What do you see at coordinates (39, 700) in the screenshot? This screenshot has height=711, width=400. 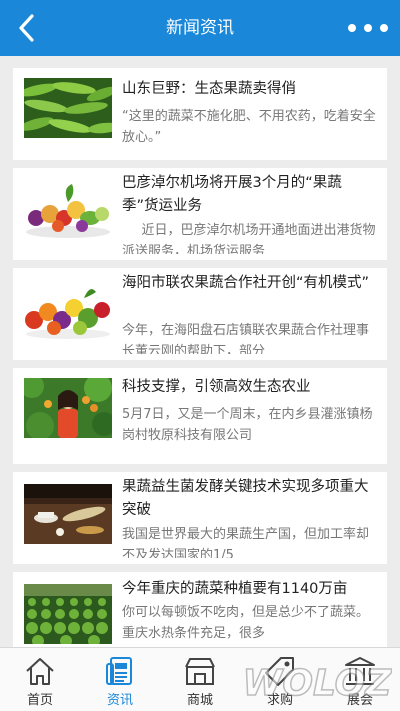 I see `tab-label: 首页` at bounding box center [39, 700].